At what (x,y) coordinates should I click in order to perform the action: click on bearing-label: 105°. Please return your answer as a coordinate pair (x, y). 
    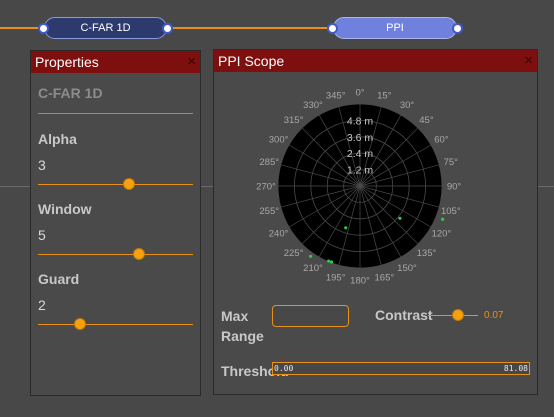
    Looking at the image, I should click on (451, 211).